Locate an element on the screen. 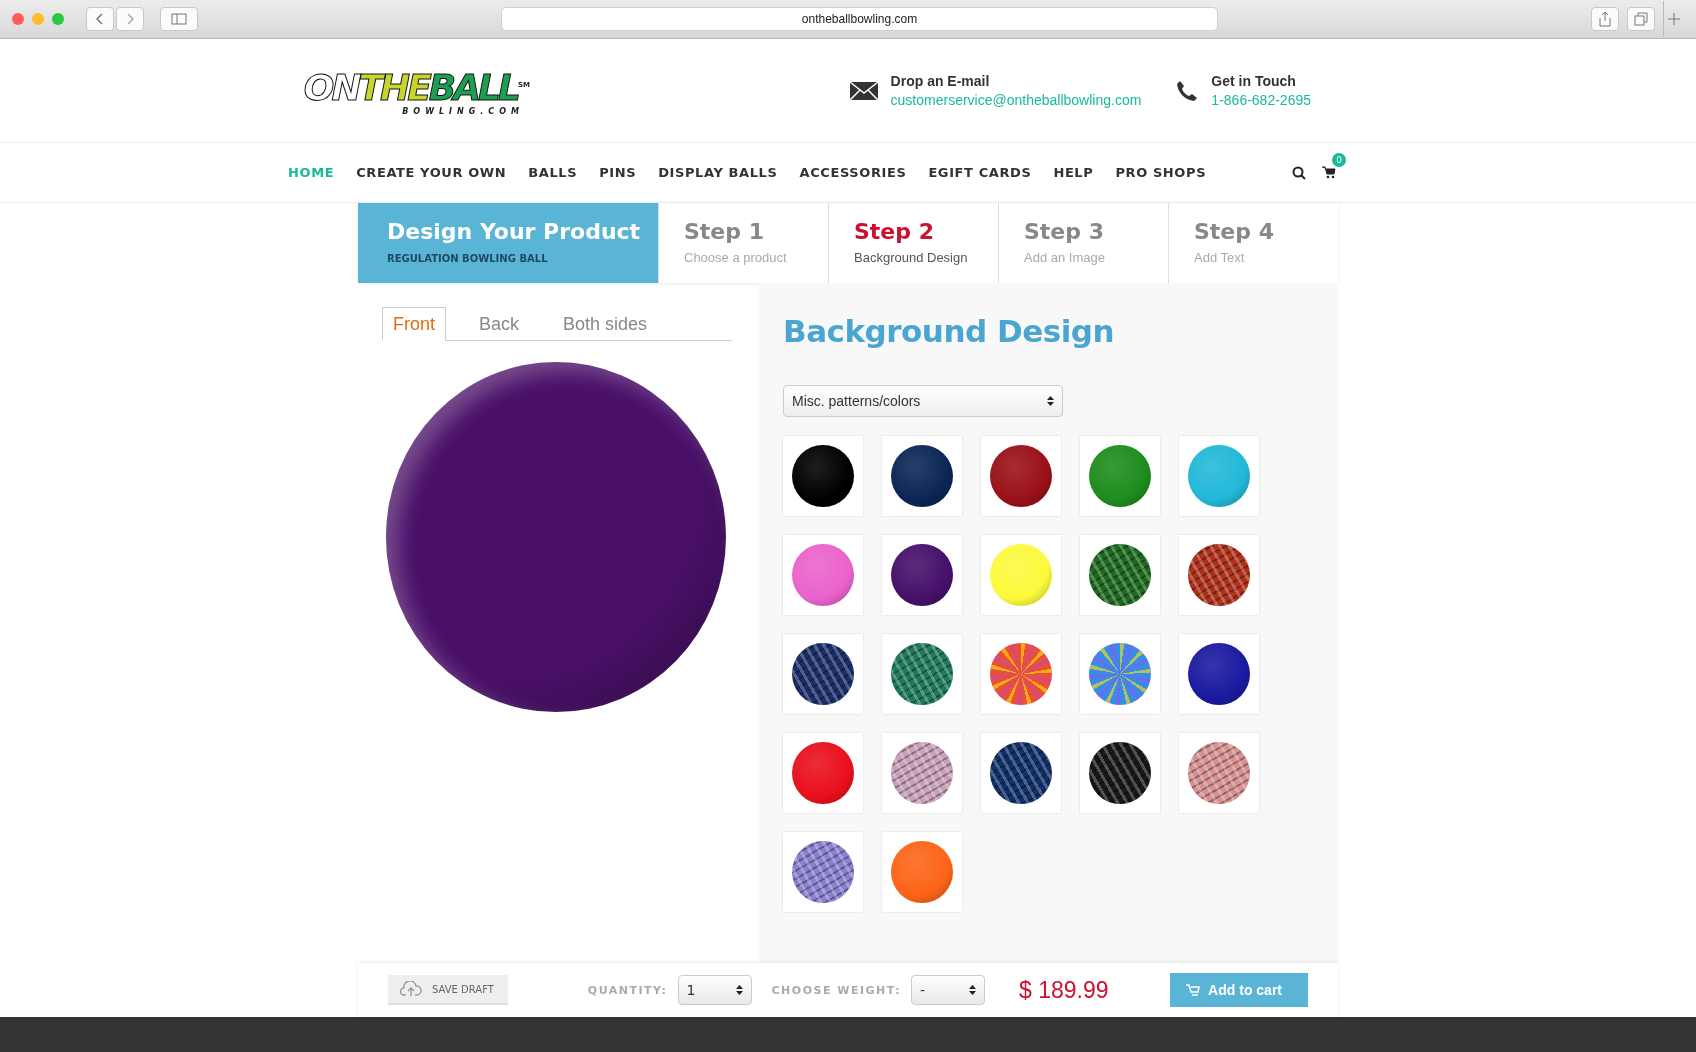  address-bar: ontheballbowling.com is located at coordinates (859, 19).